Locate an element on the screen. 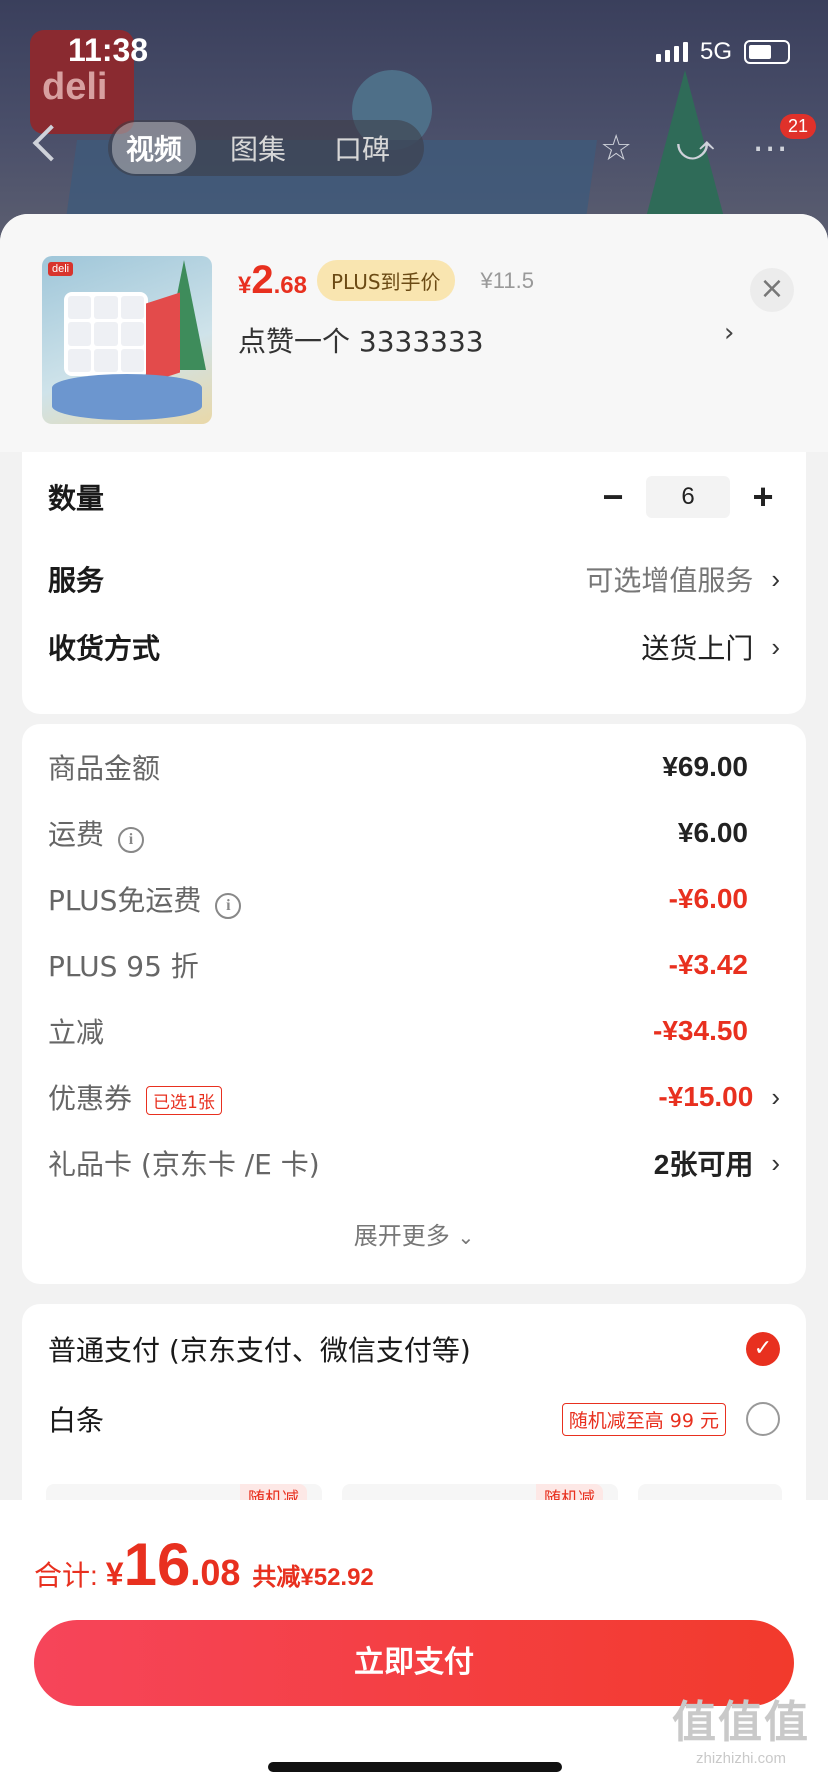 The image size is (828, 1792). quantity-label: 数量 is located at coordinates (76, 498).